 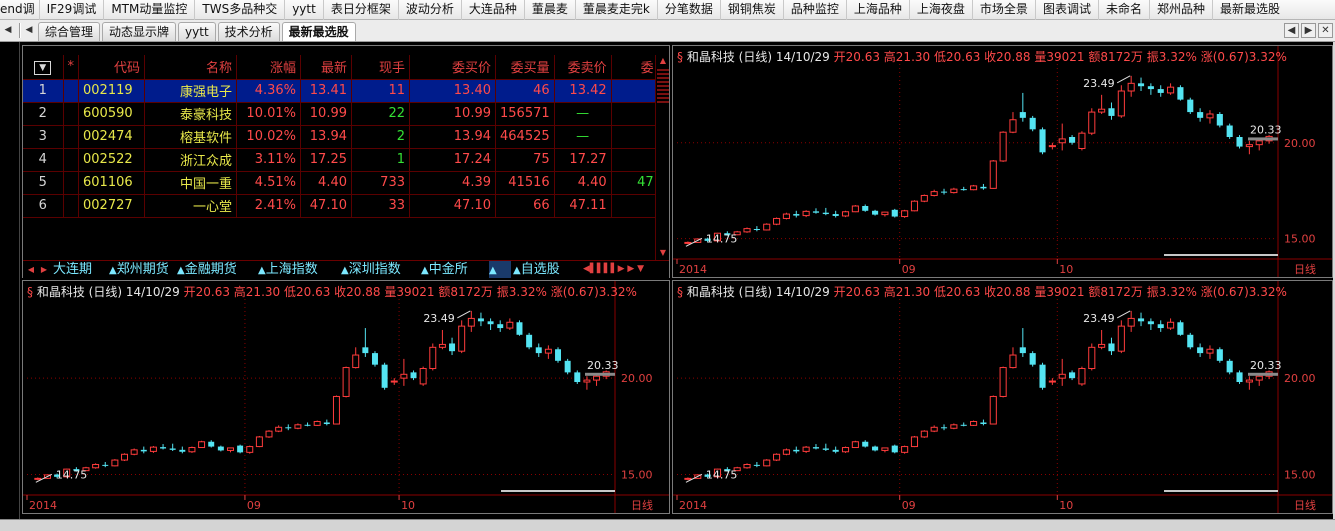 What do you see at coordinates (139, 31) in the screenshot?
I see `tab-item: 动态显示牌` at bounding box center [139, 31].